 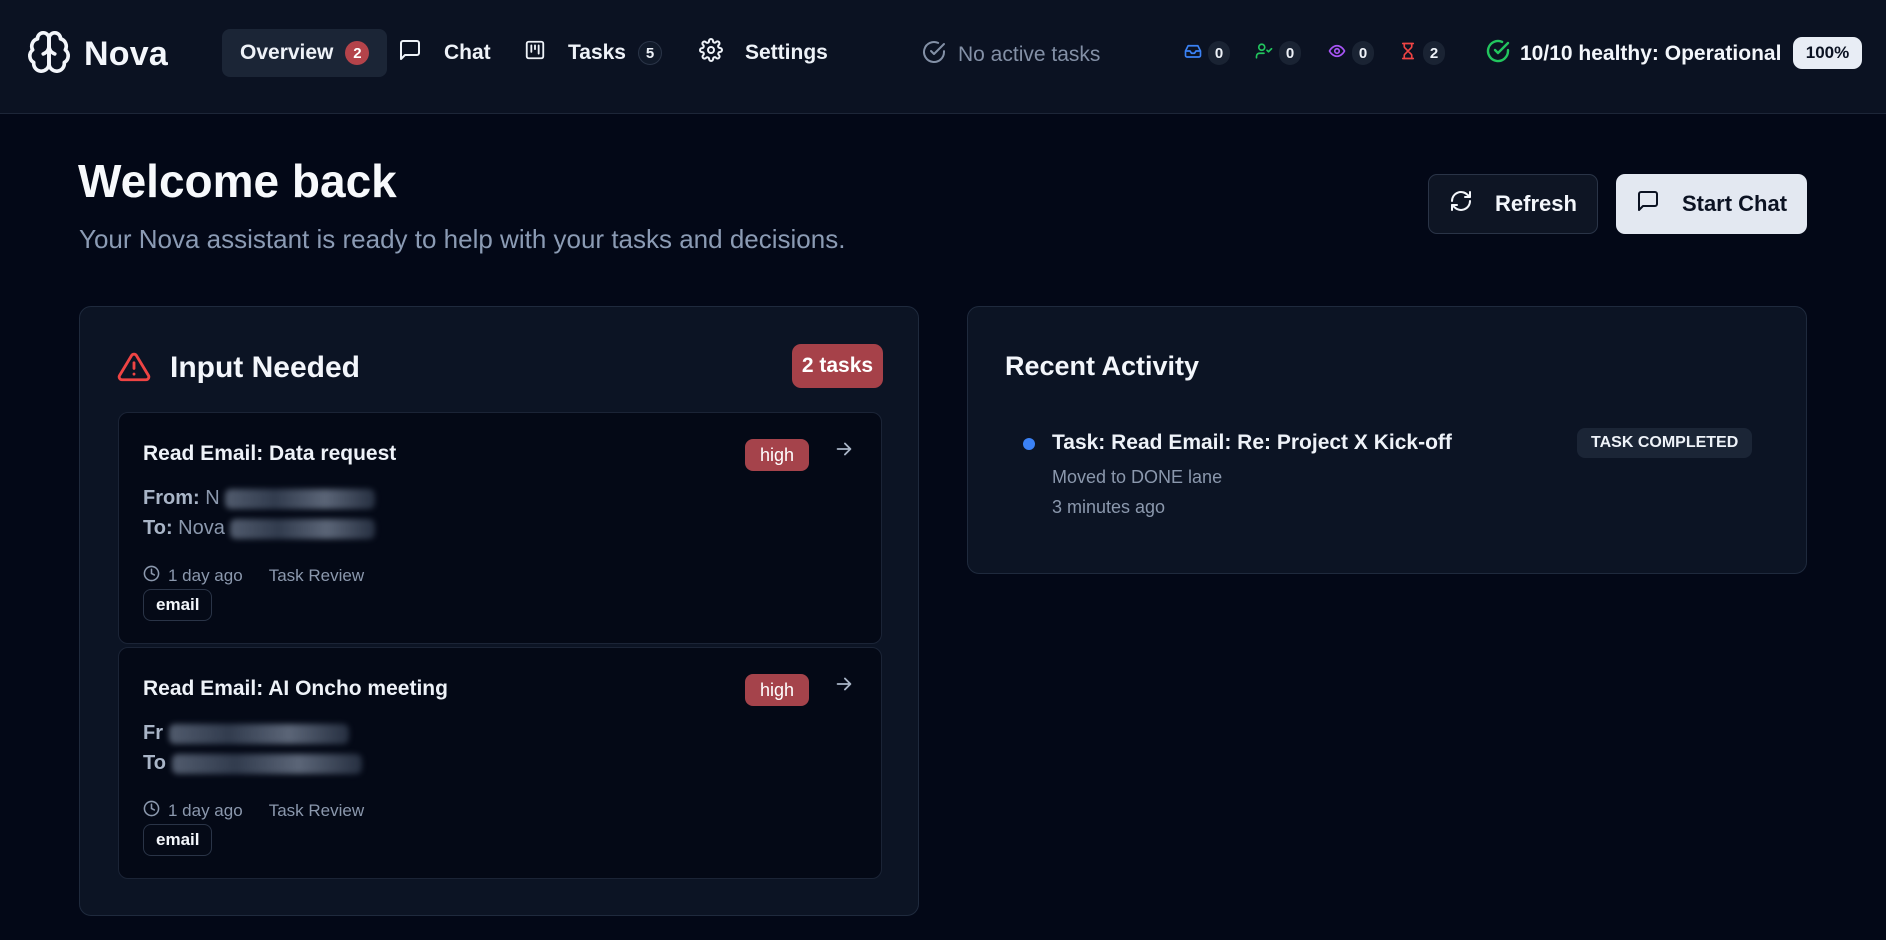 What do you see at coordinates (126, 54) in the screenshot?
I see `brand-name: Nova` at bounding box center [126, 54].